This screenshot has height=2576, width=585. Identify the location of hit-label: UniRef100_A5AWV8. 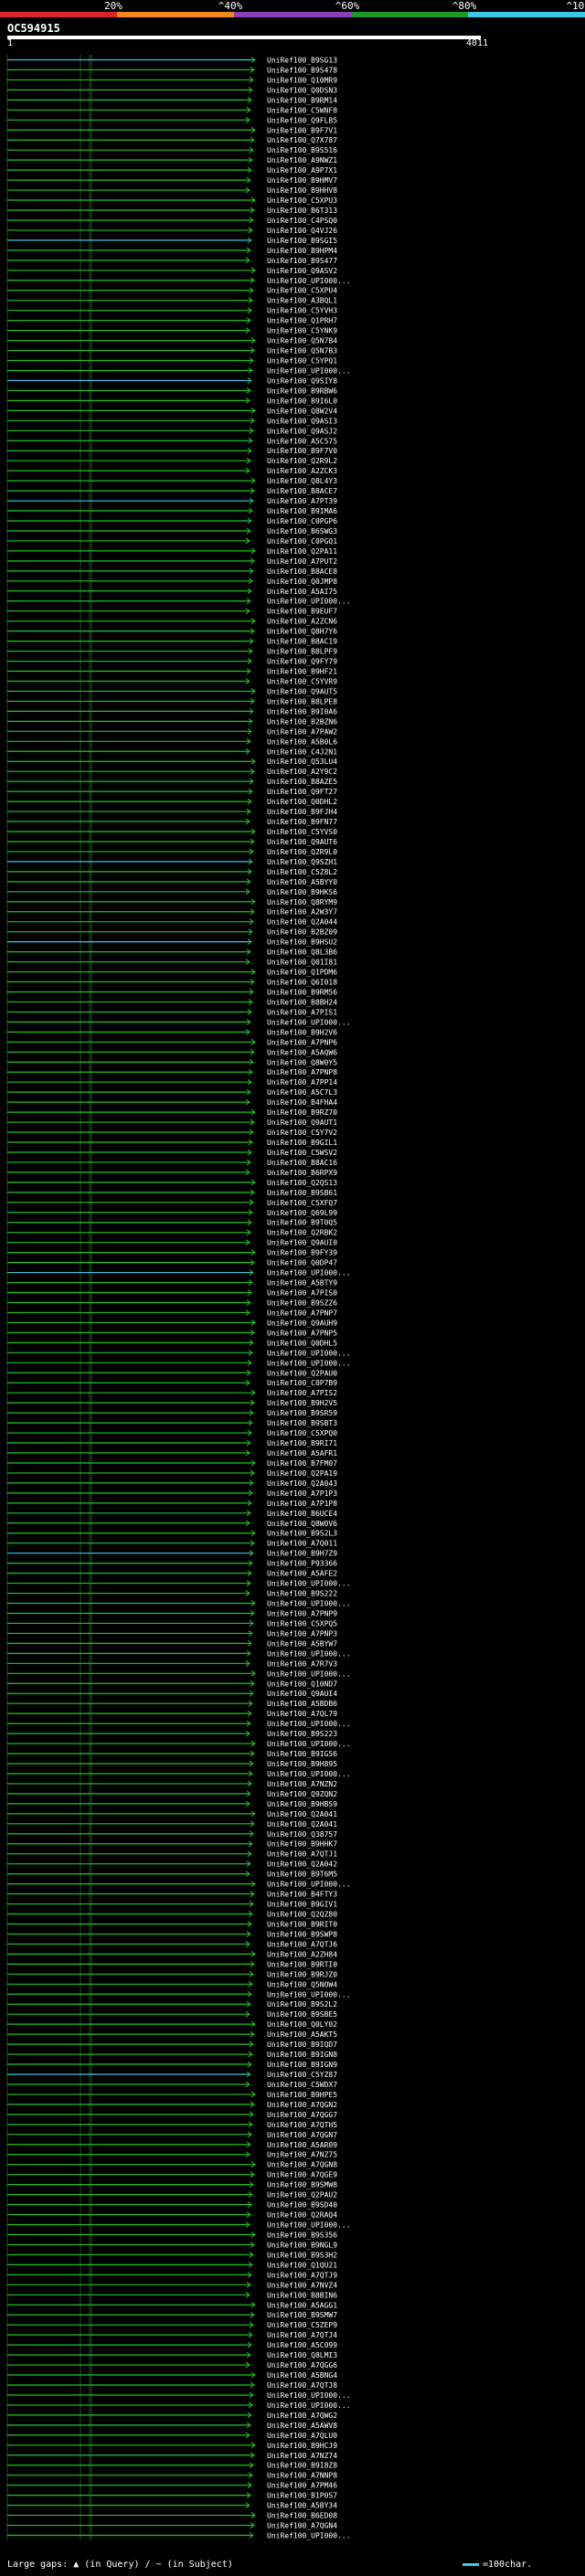
(302, 2426).